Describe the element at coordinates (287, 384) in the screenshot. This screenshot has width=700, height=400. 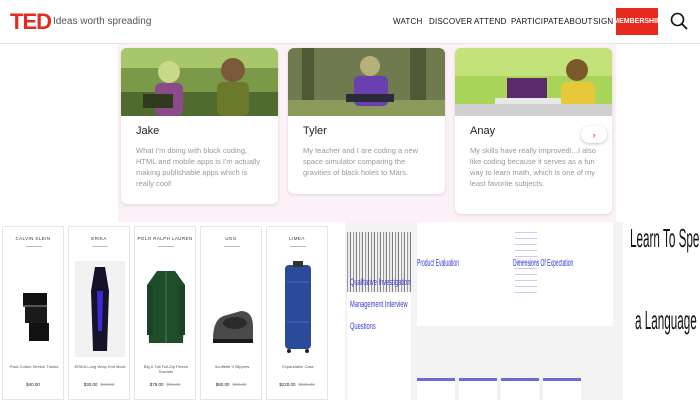
I see `current-price: $220.00` at that location.